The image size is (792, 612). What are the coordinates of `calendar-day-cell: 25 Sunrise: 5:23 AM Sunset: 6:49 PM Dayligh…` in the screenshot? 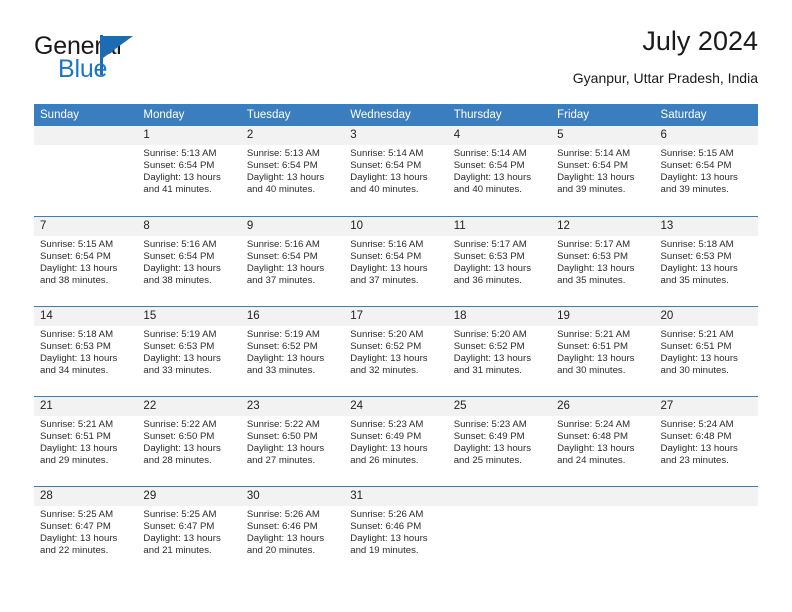 It's located at (499, 441).